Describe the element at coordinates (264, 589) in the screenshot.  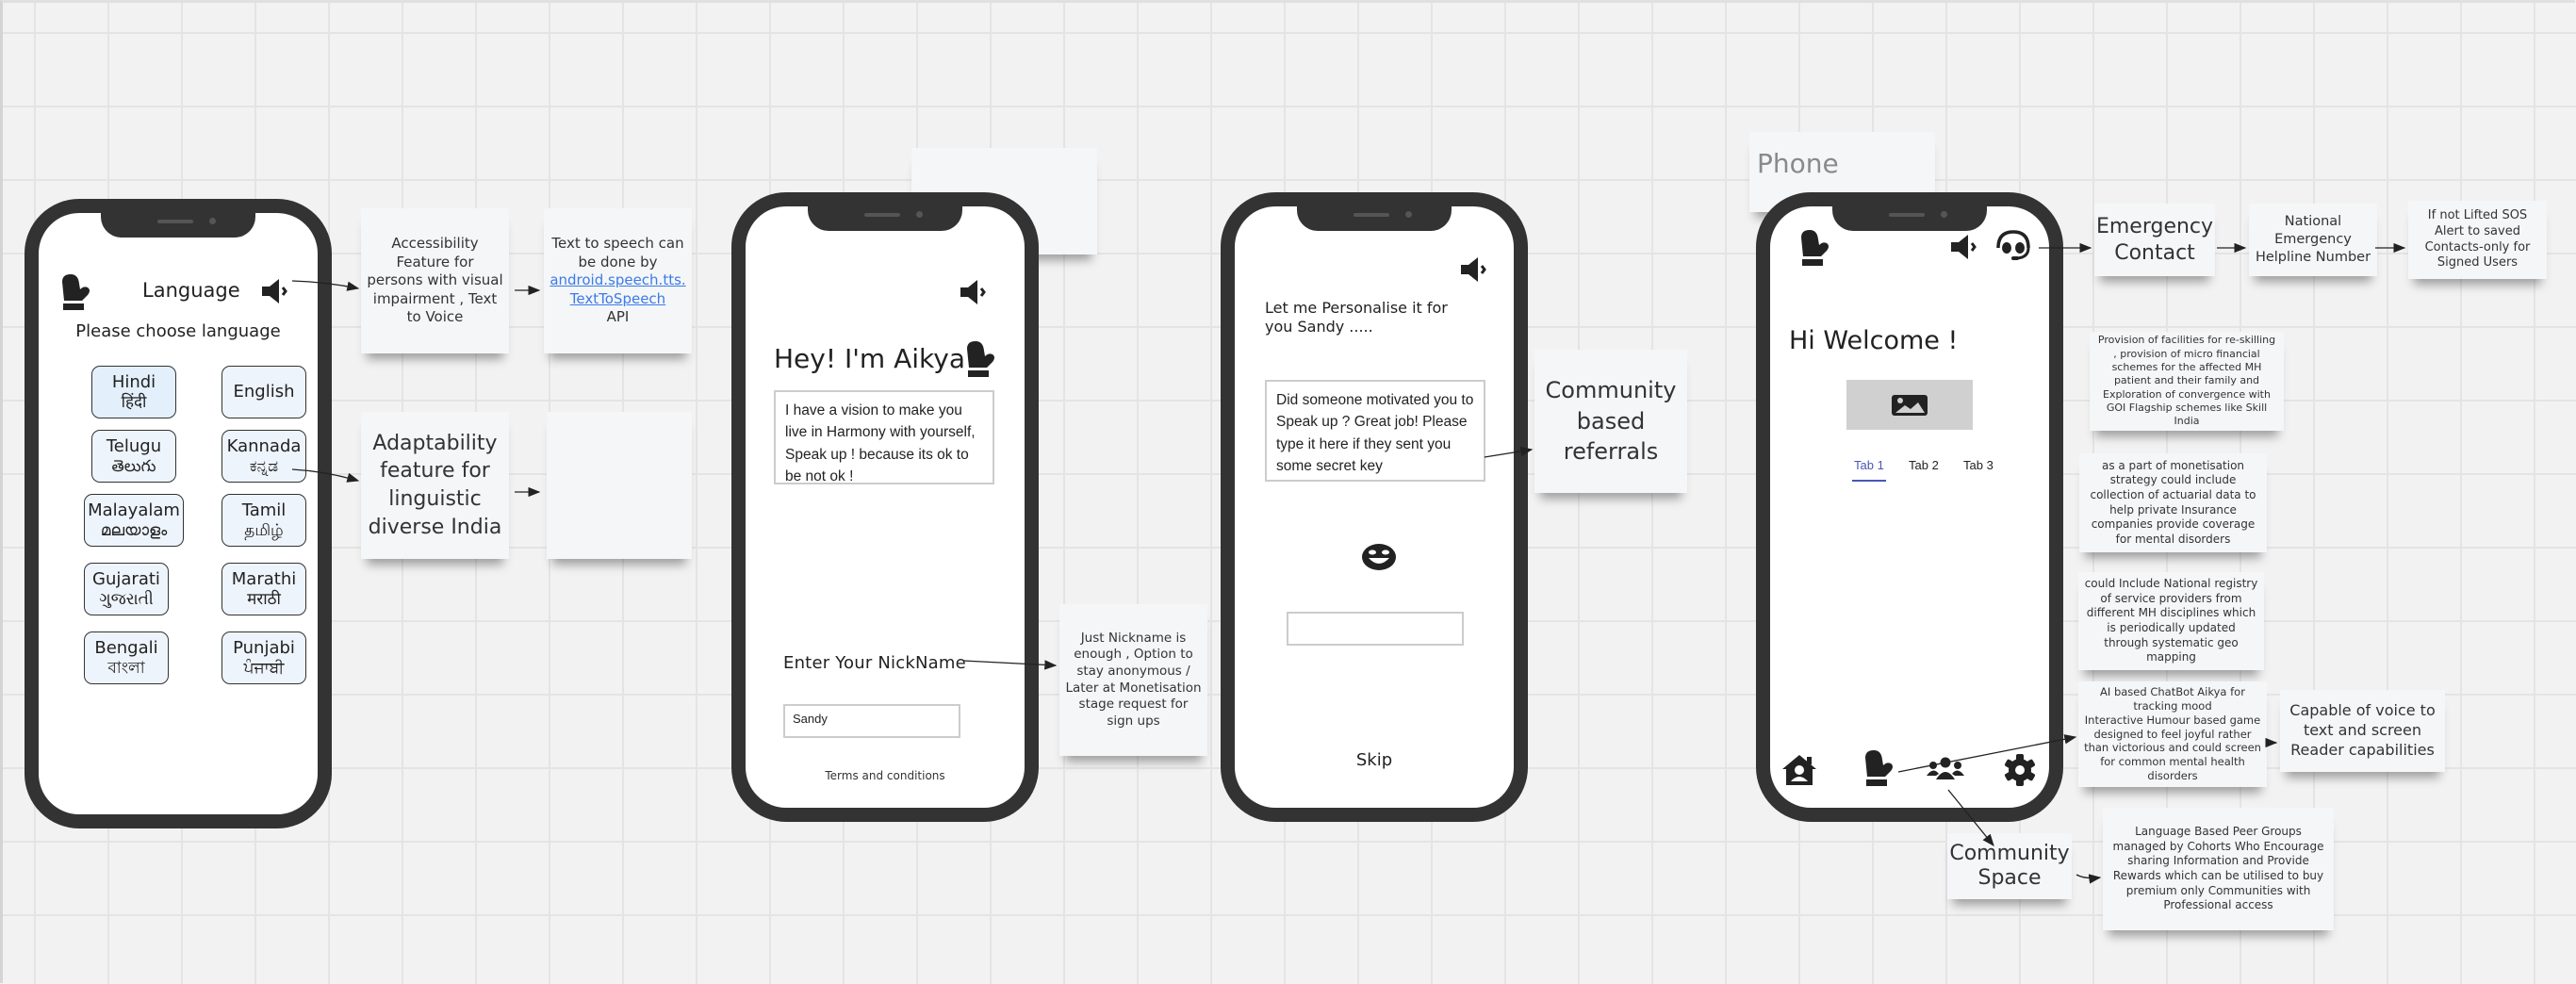
I see `language-option-marathi: Marathi मराठी` at that location.